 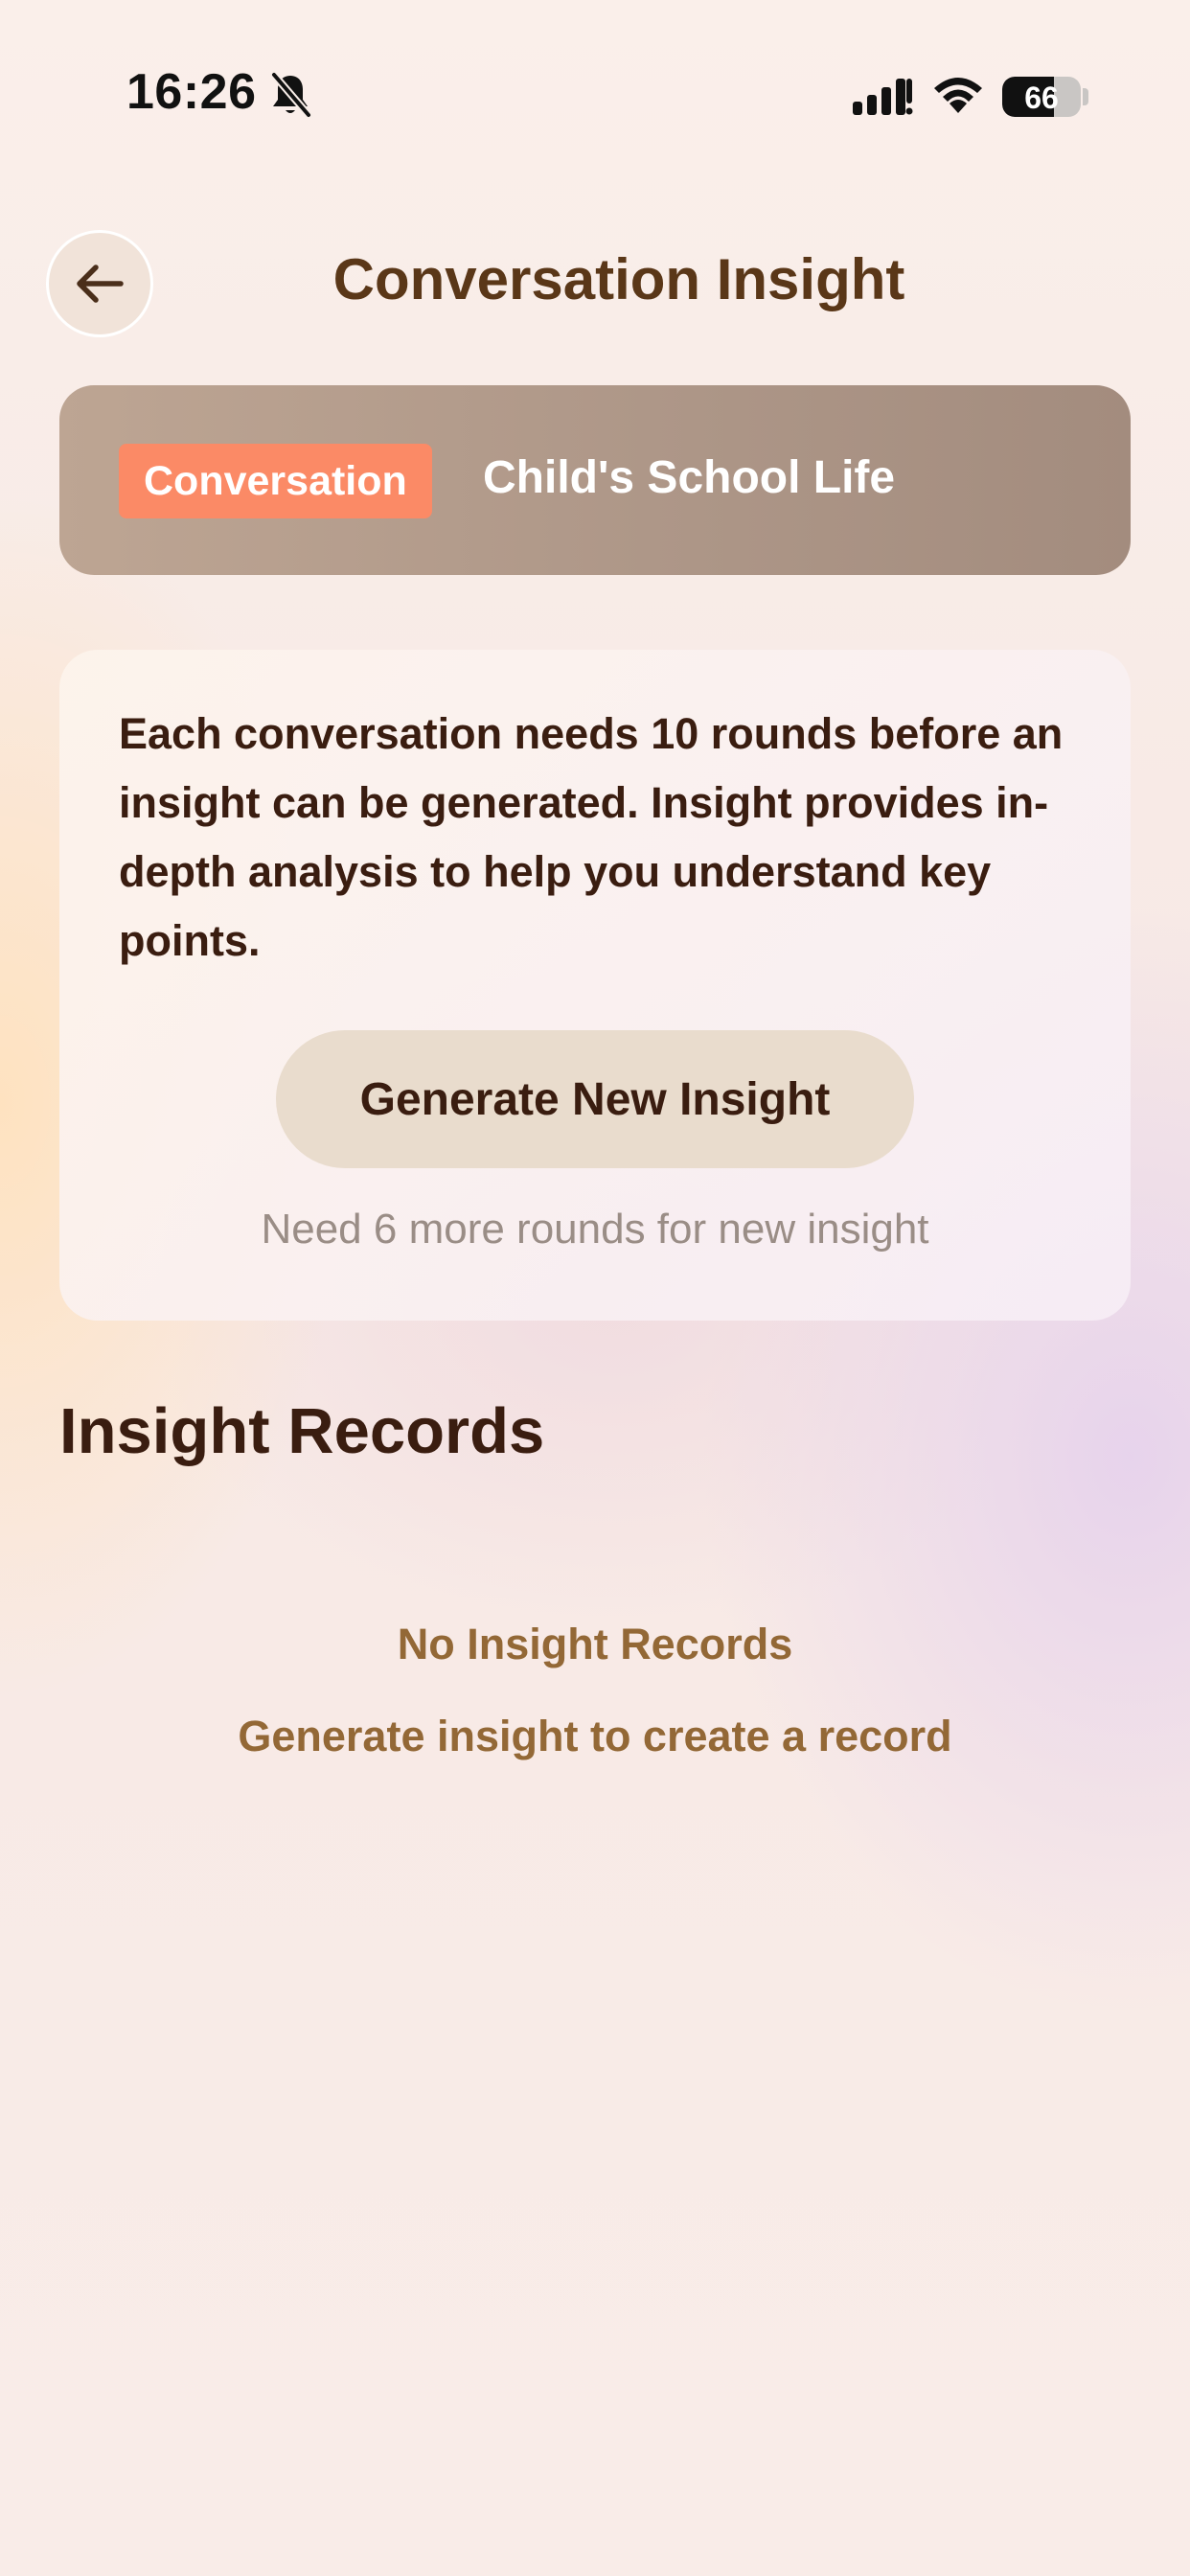 What do you see at coordinates (595, 1736) in the screenshot?
I see `empty-records-subtitle: Generate insight to create a record` at bounding box center [595, 1736].